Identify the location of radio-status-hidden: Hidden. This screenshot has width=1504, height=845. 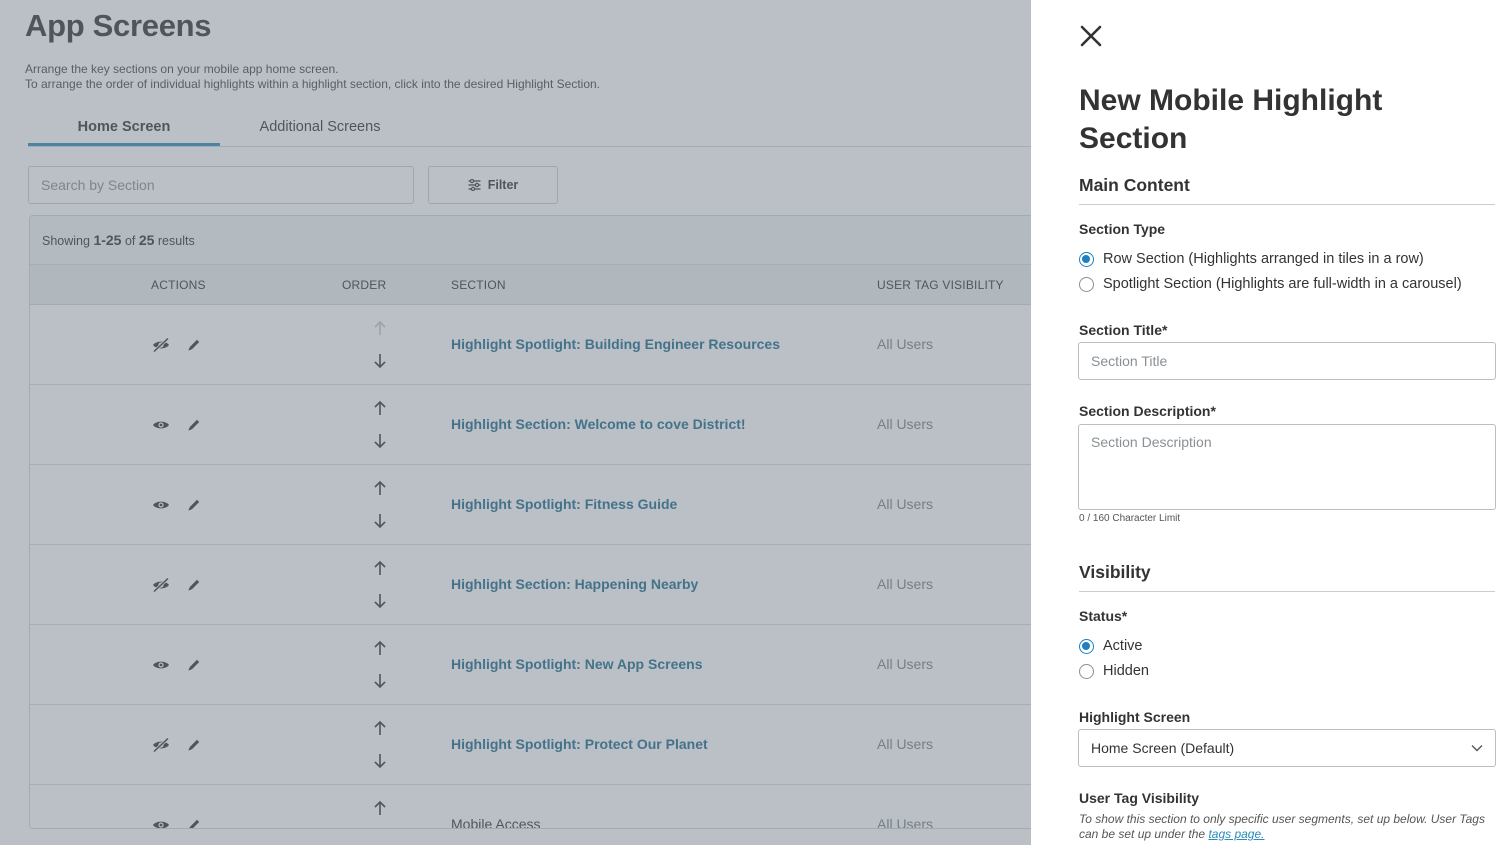
(1114, 671).